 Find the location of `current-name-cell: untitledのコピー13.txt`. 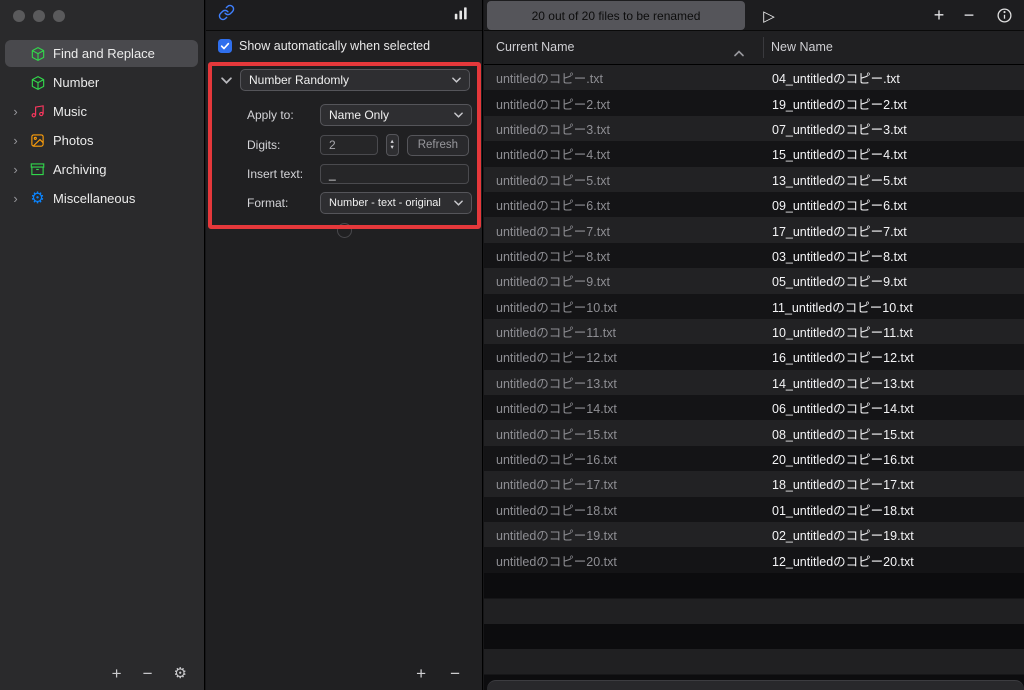

current-name-cell: untitledのコピー13.txt is located at coordinates (556, 383).